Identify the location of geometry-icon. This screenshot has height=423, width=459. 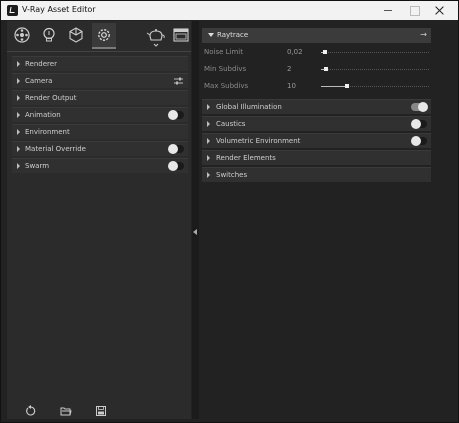
(76, 35).